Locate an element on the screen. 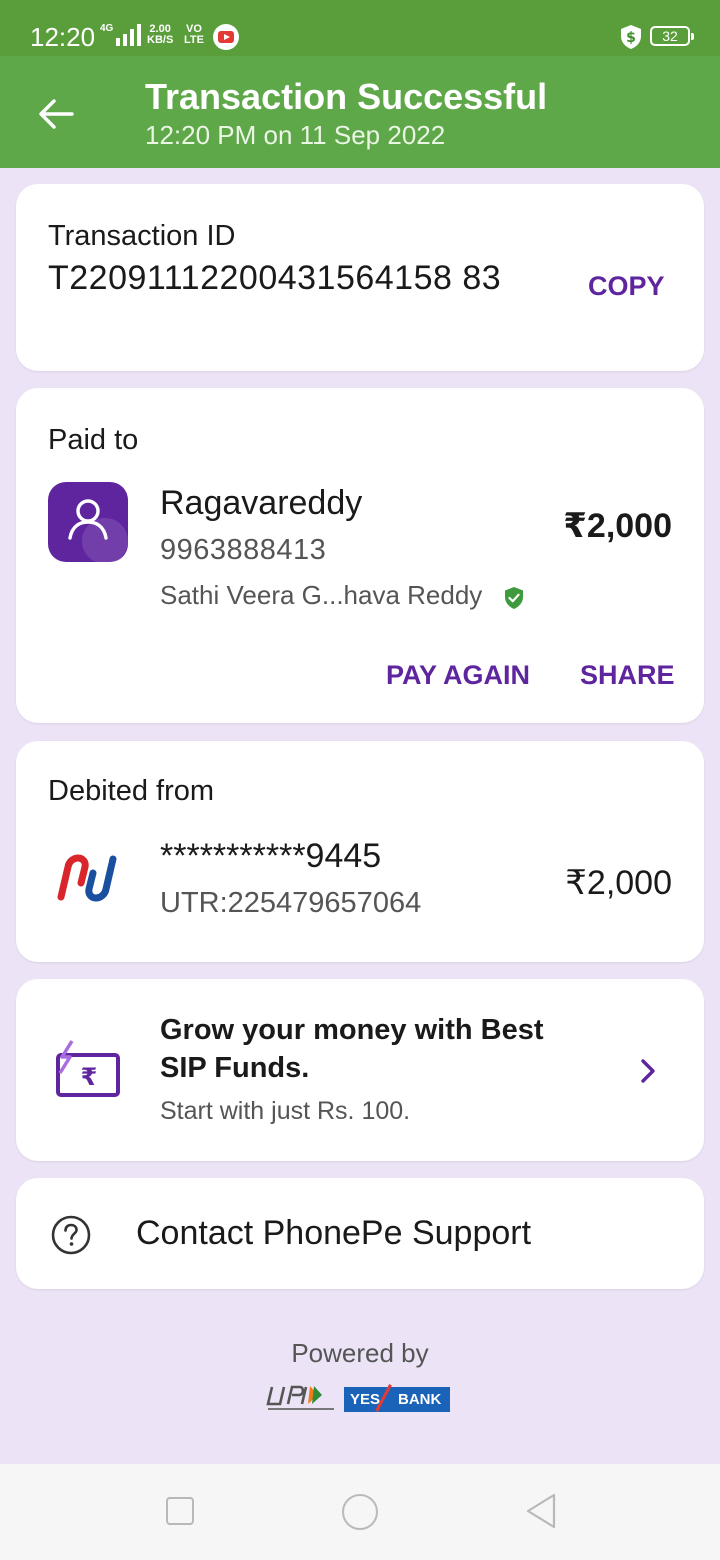 The width and height of the screenshot is (720, 1560). chevron-right-icon is located at coordinates (648, 1071).